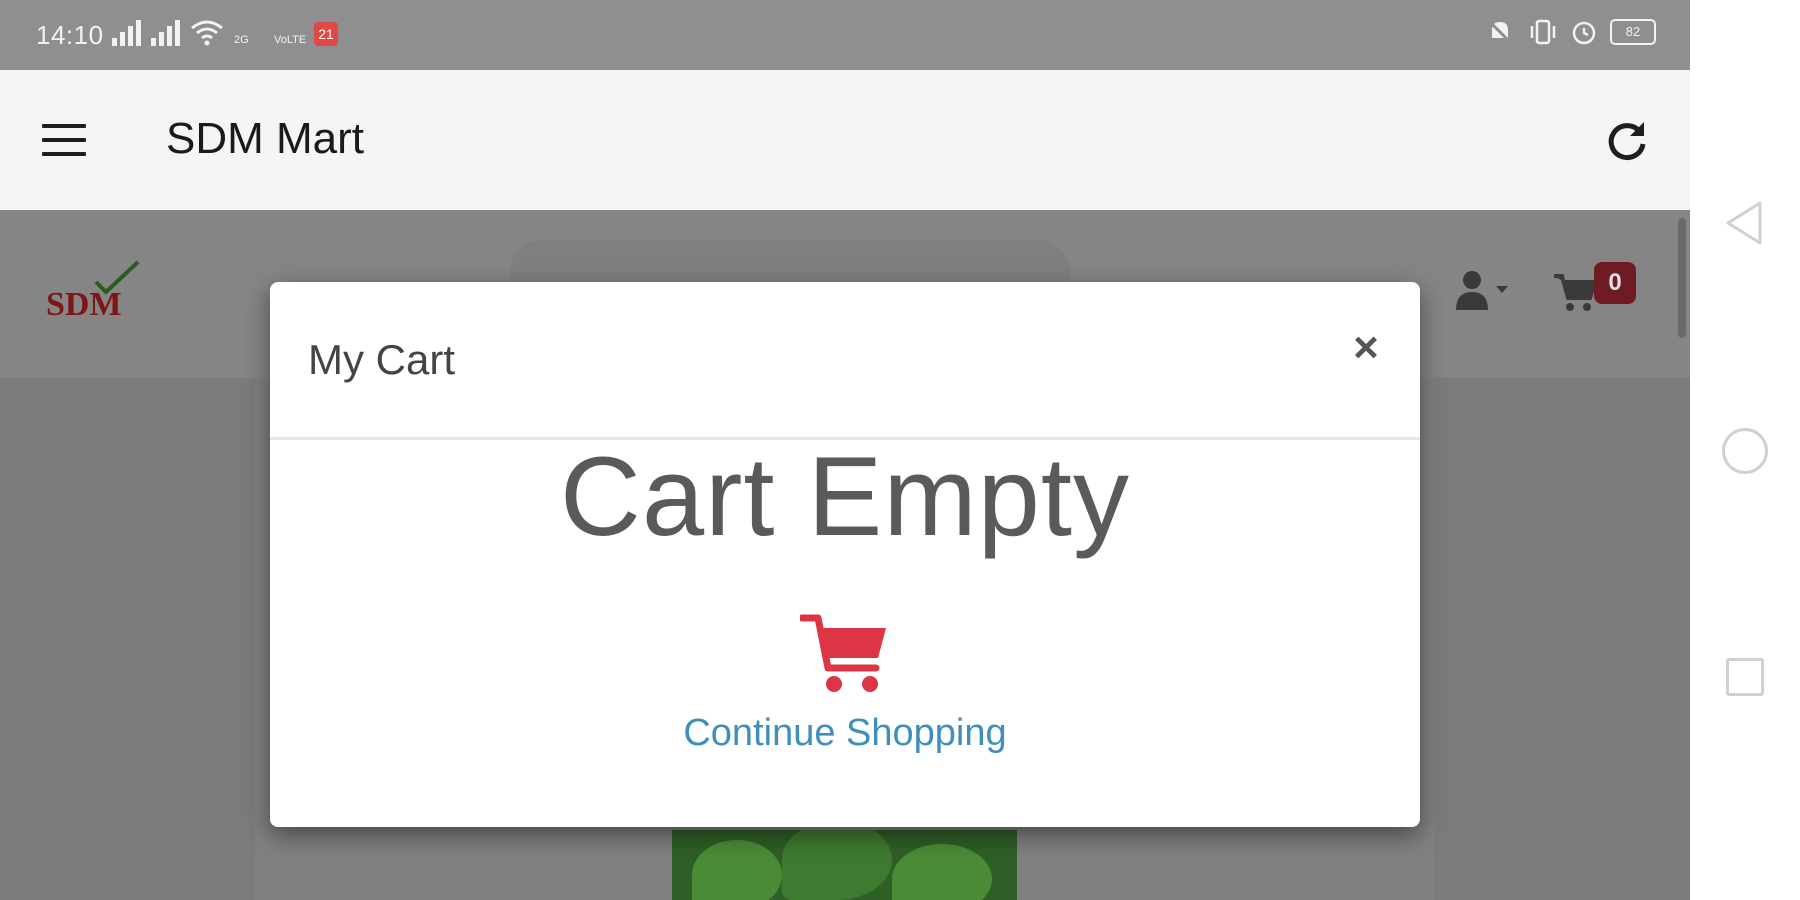 This screenshot has height=900, width=1800. I want to click on status-icons-right: 82, so click(1570, 32).